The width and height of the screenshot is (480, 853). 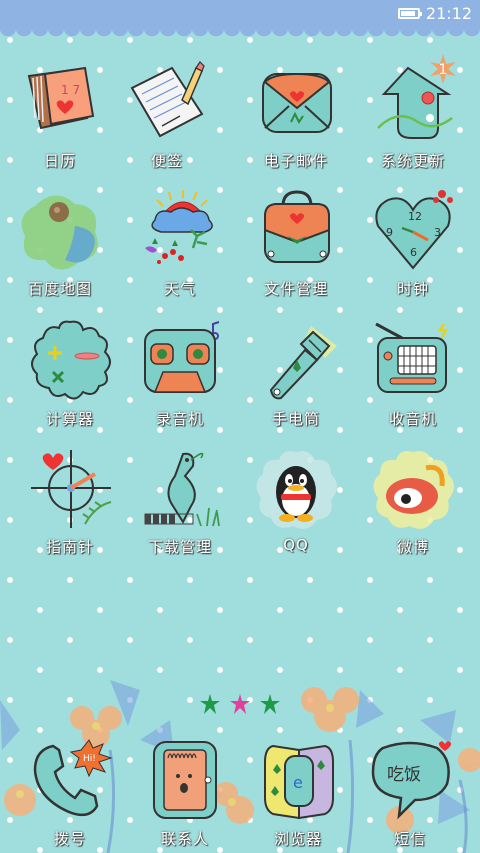 I want to click on map-icon, so click(x=60, y=231).